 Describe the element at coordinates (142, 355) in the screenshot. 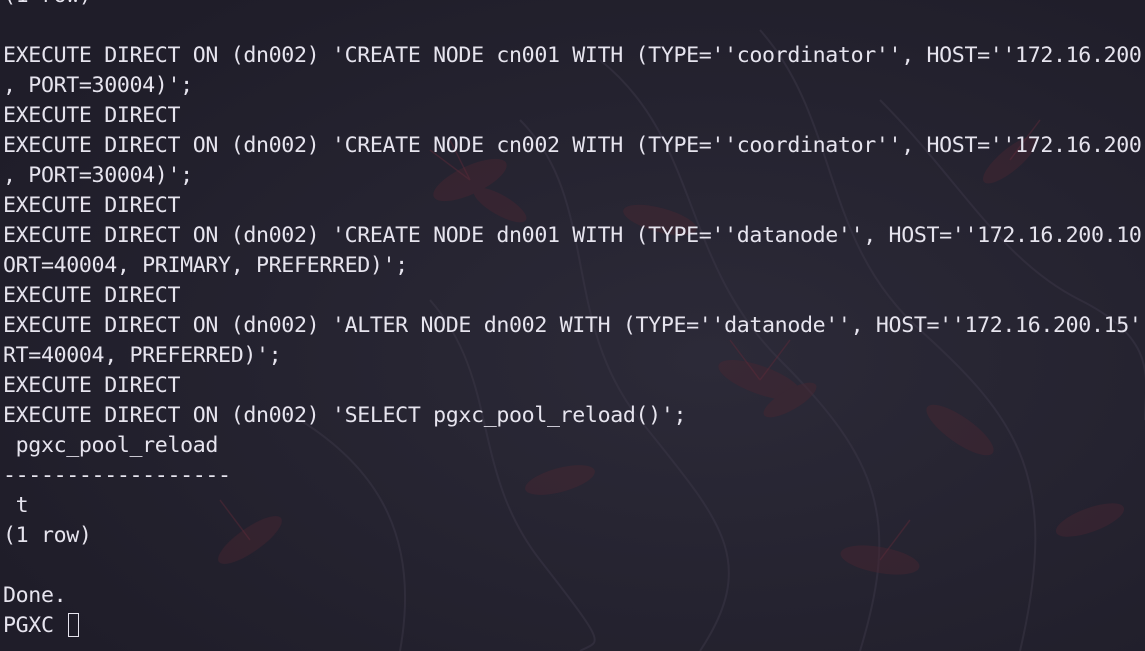

I see `terminal-line: RT=40004, PREFERRED)';` at that location.